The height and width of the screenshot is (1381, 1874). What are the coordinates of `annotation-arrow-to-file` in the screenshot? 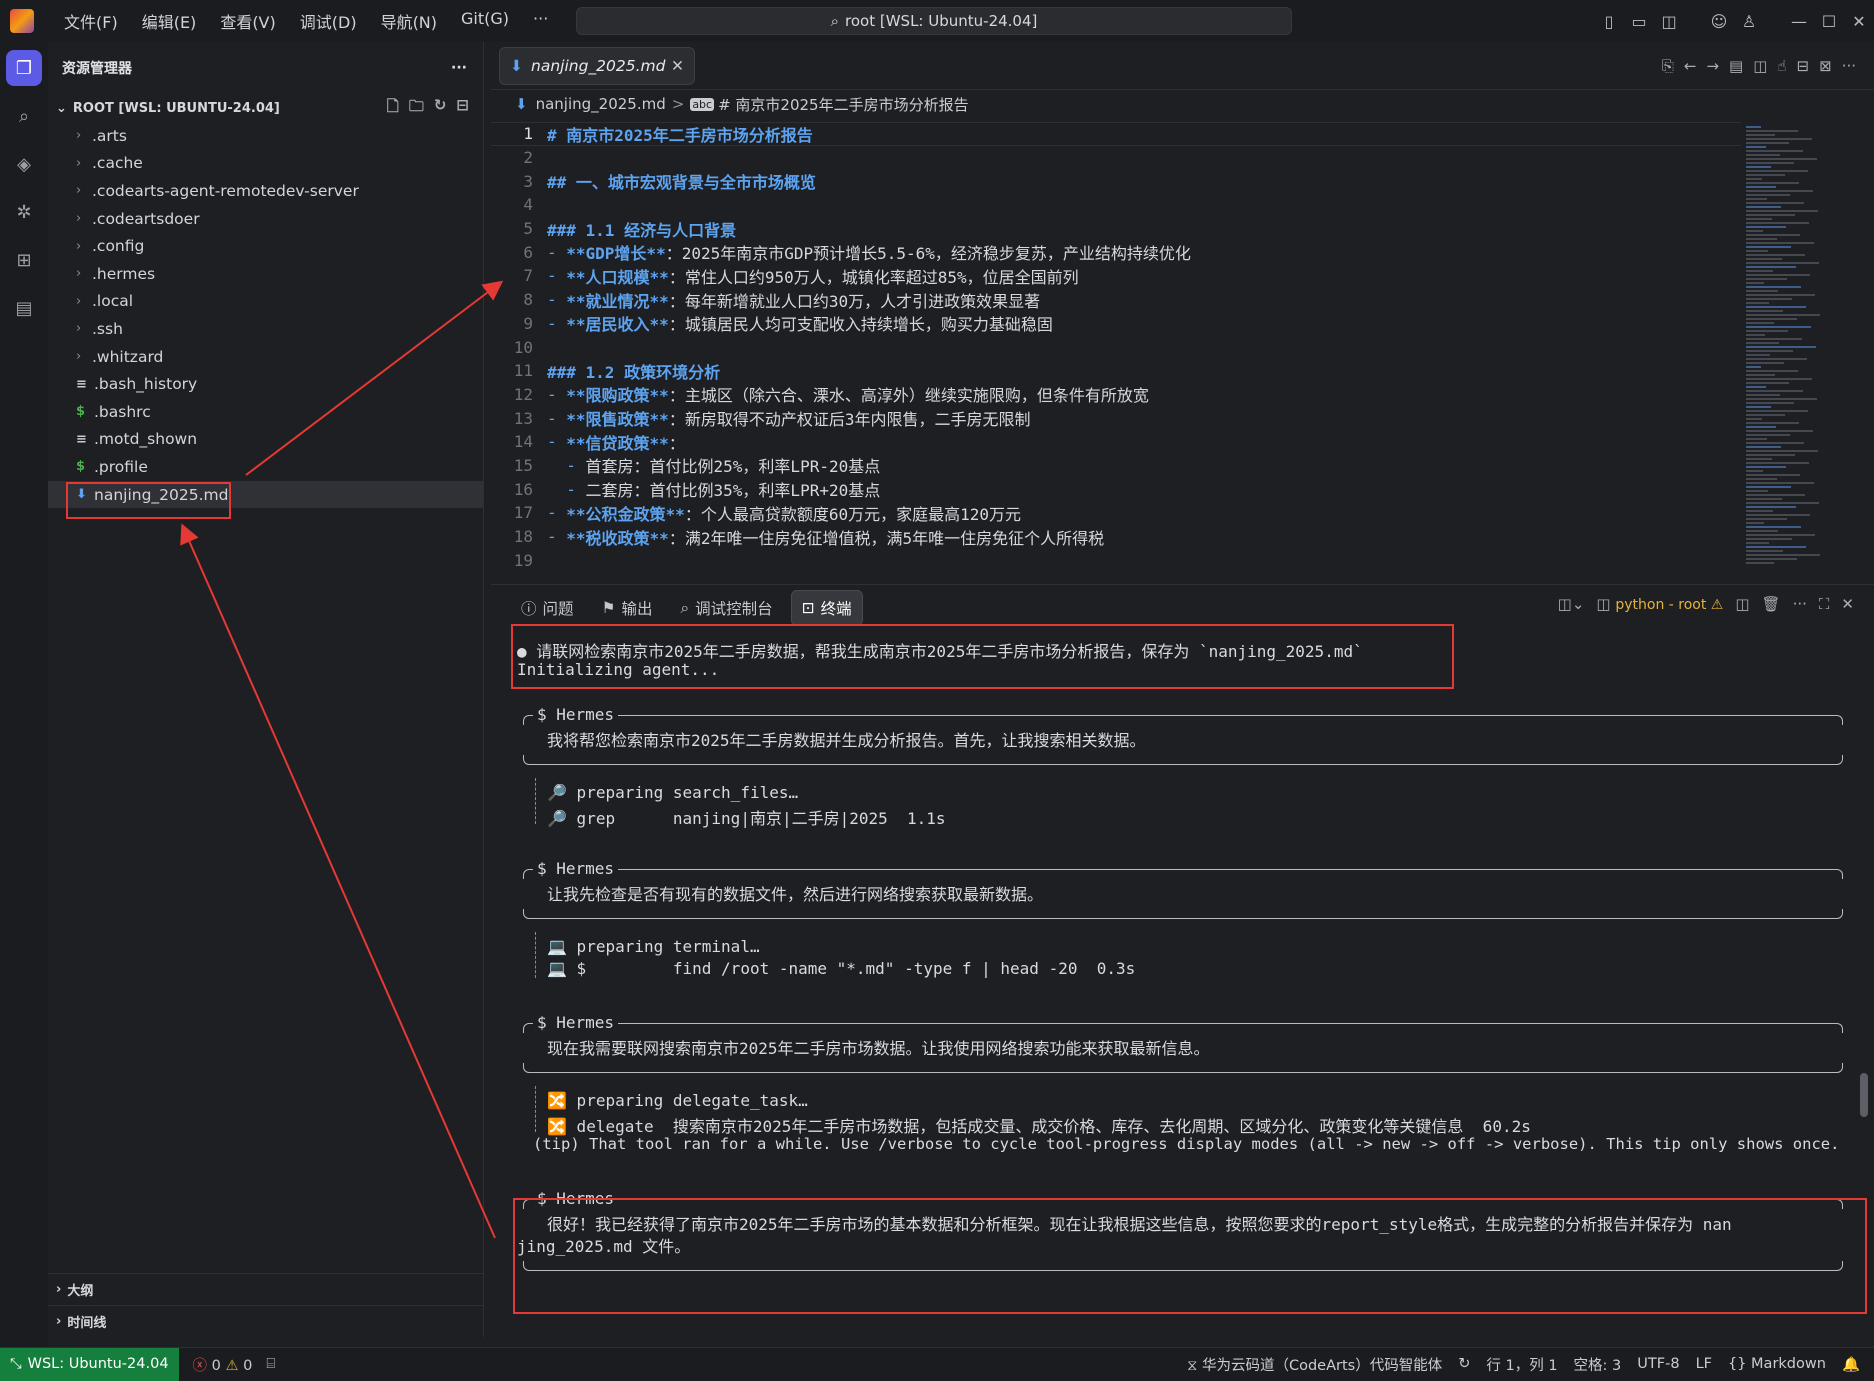 It's located at (338, 881).